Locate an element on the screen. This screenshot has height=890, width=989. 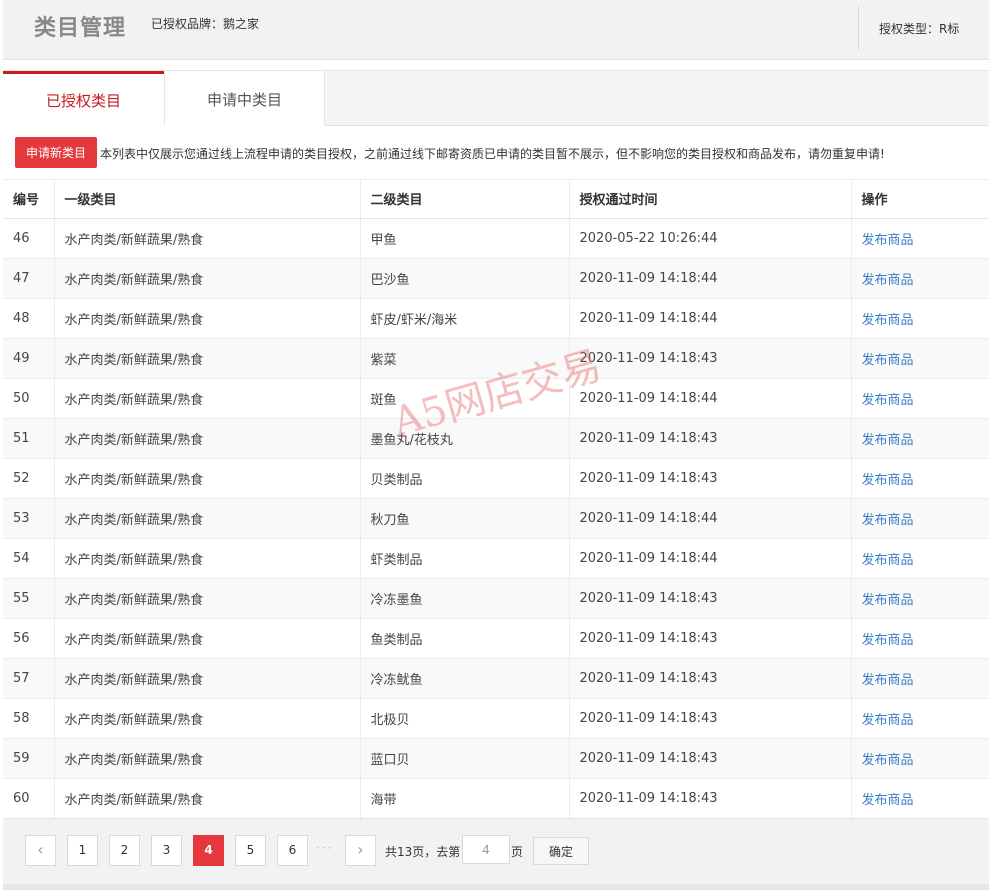
column-header-level1: 一级类目 is located at coordinates (207, 199).